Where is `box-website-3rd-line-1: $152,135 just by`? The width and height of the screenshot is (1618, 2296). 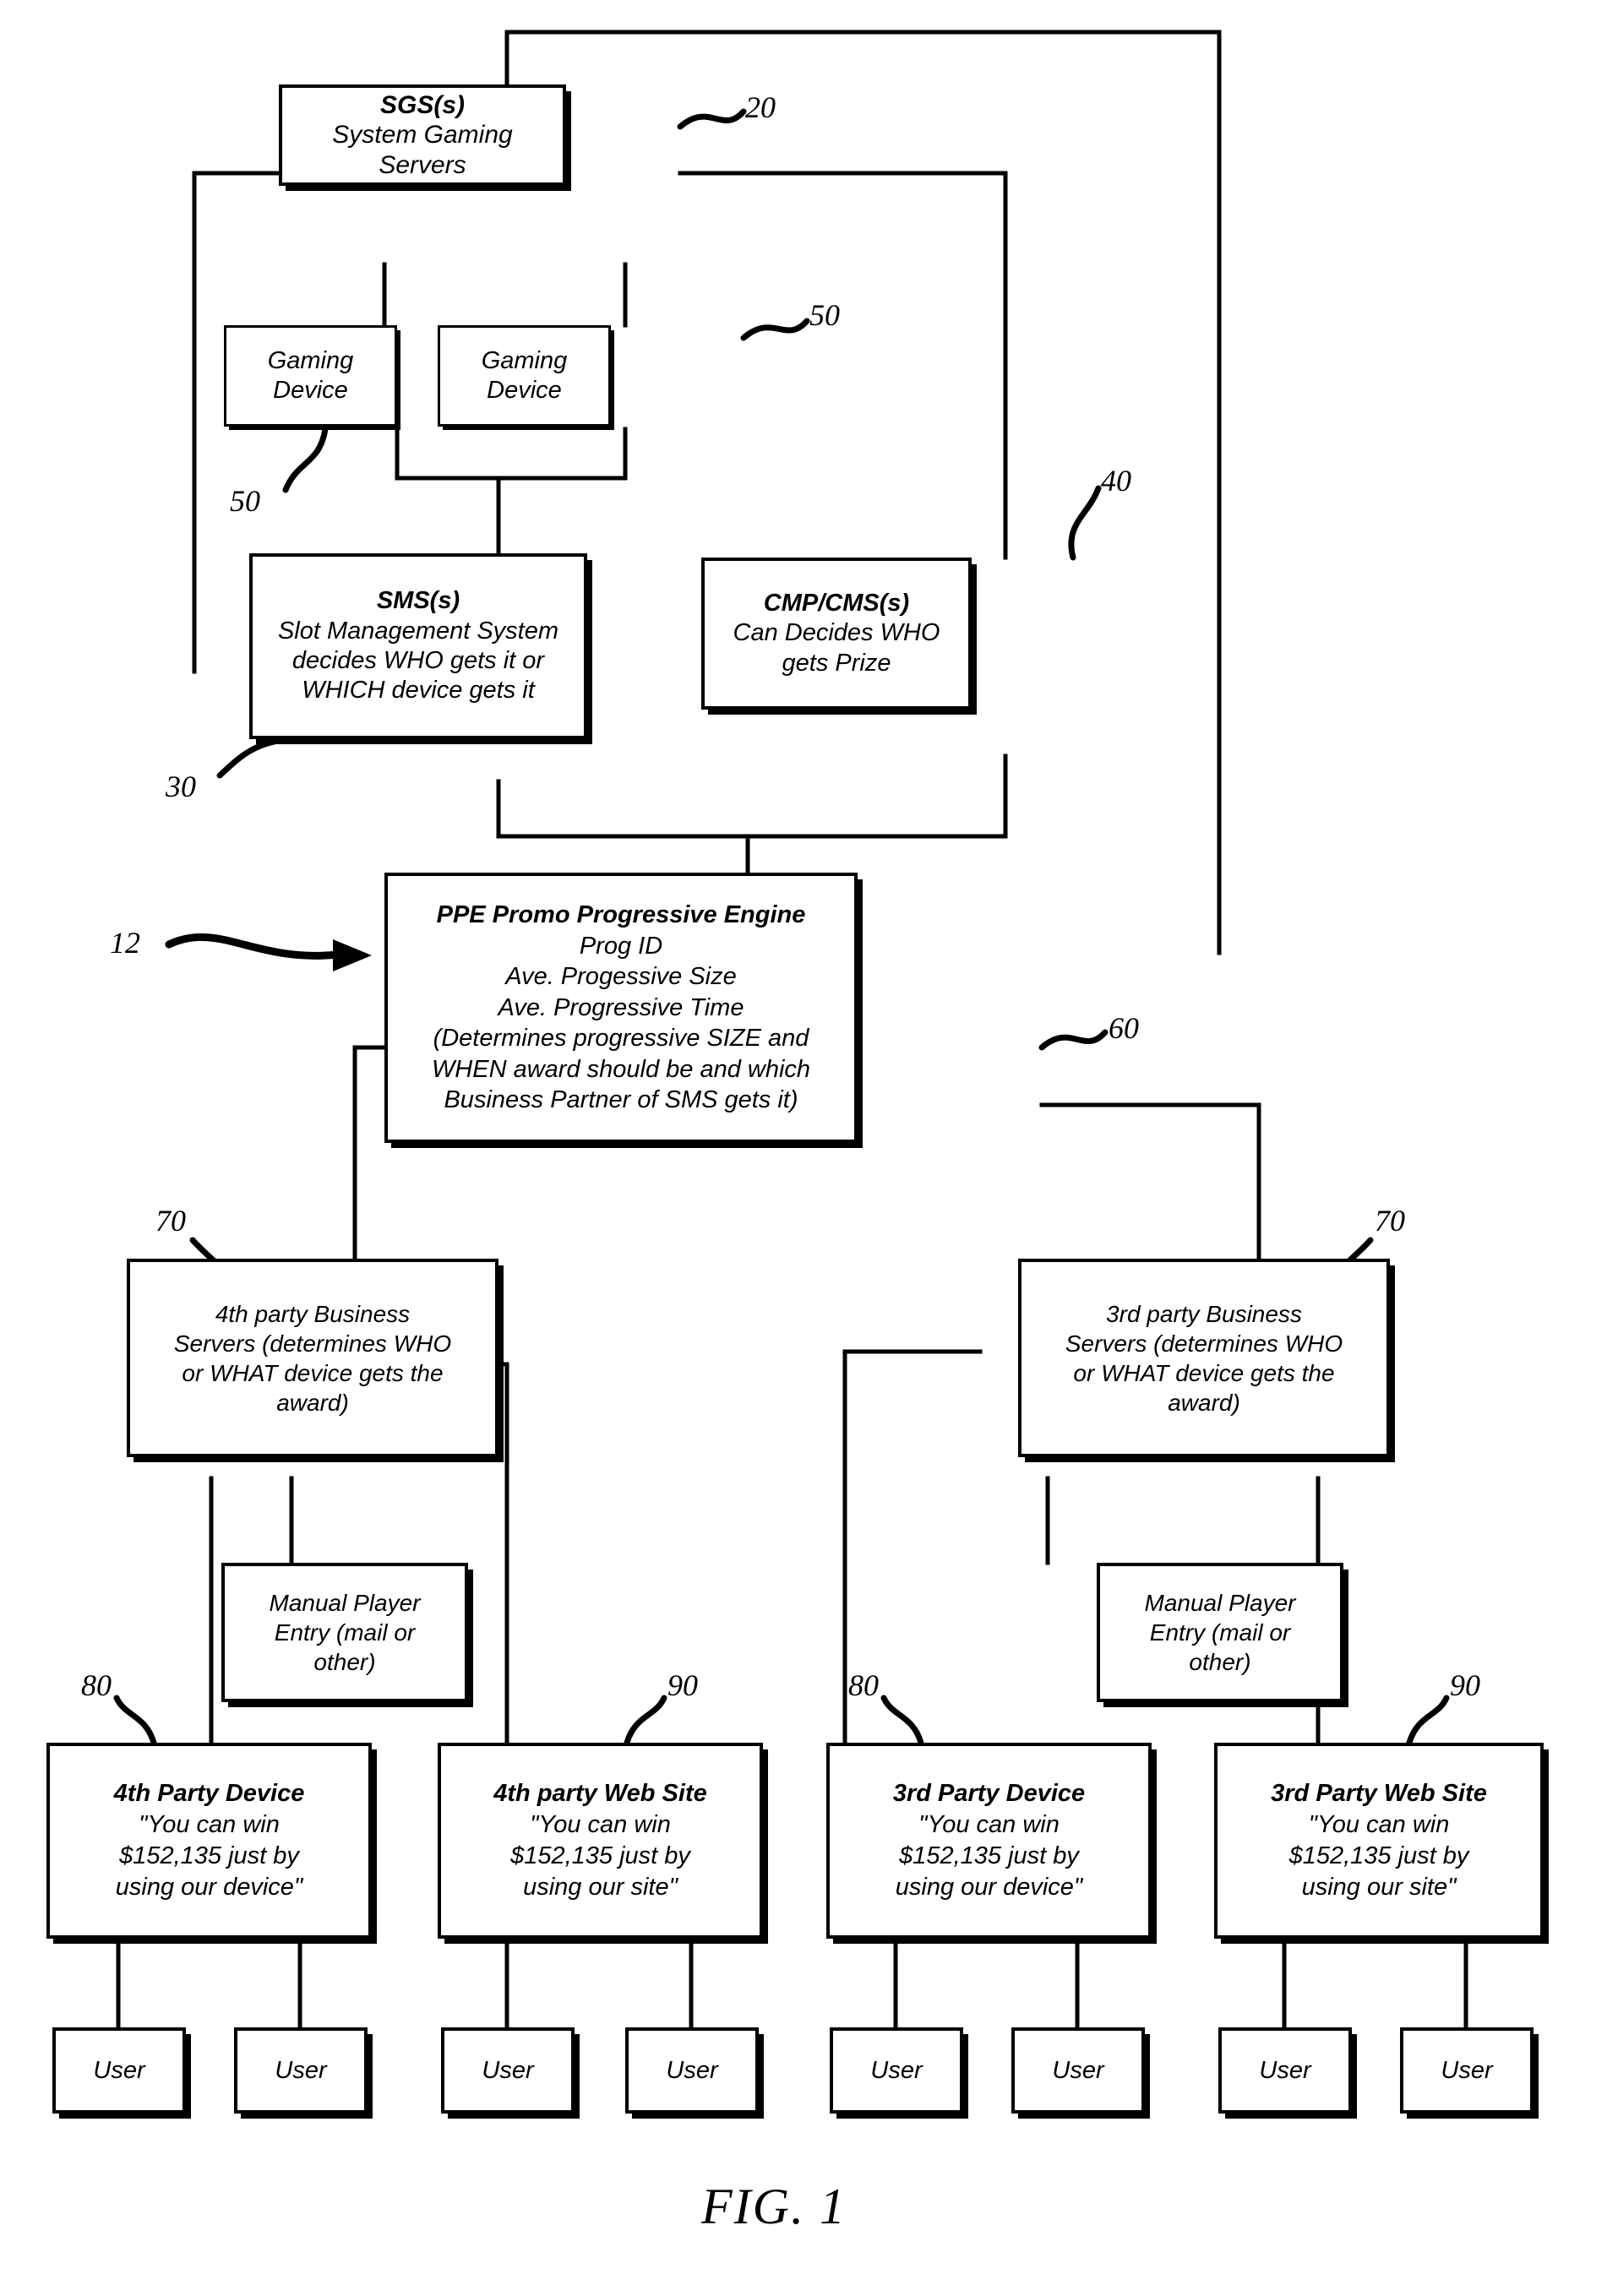 box-website-3rd-line-1: $152,135 just by is located at coordinates (1378, 1855).